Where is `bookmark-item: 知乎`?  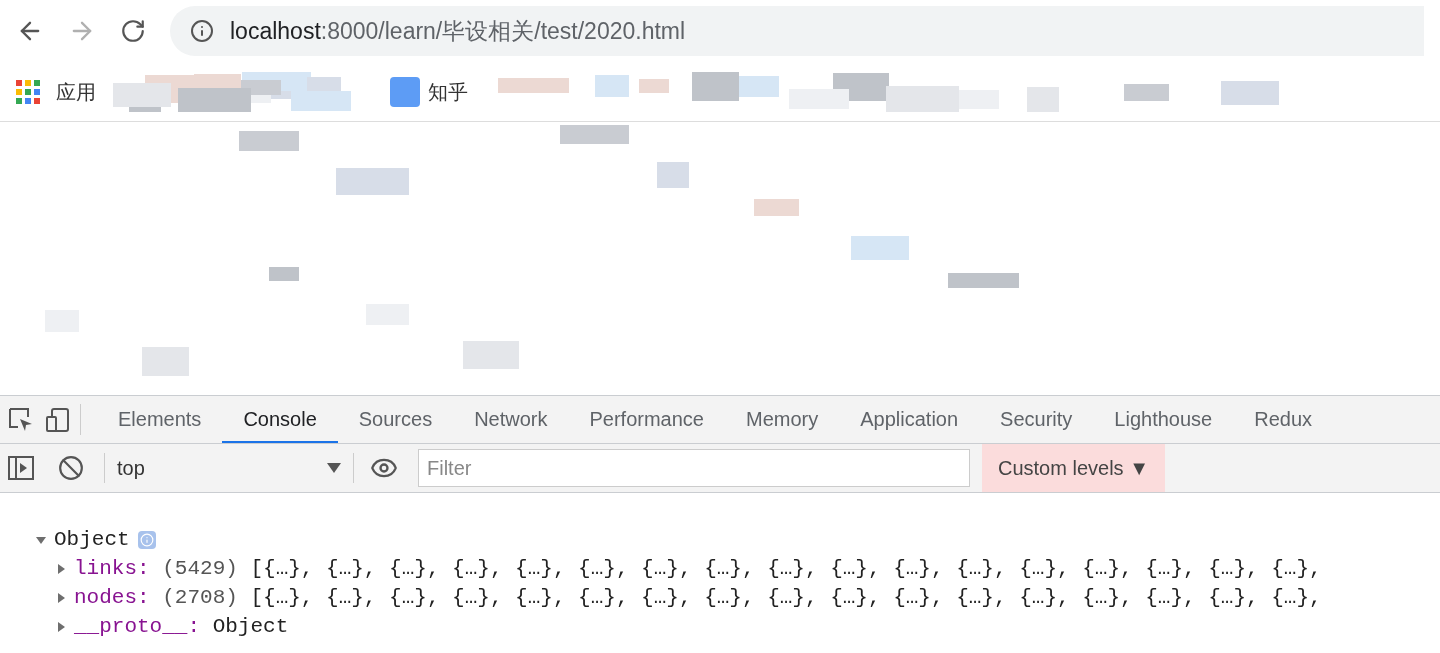
bookmark-item: 知乎 is located at coordinates (429, 91).